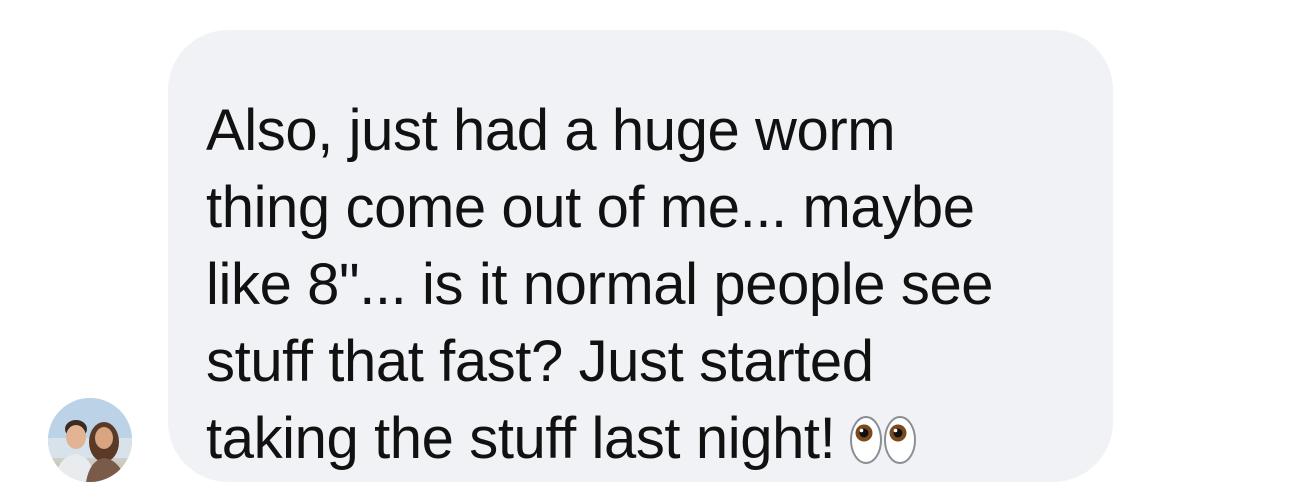 The image size is (1290, 498). I want to click on message-line-4: stuff that fast? Just started, so click(540, 361).